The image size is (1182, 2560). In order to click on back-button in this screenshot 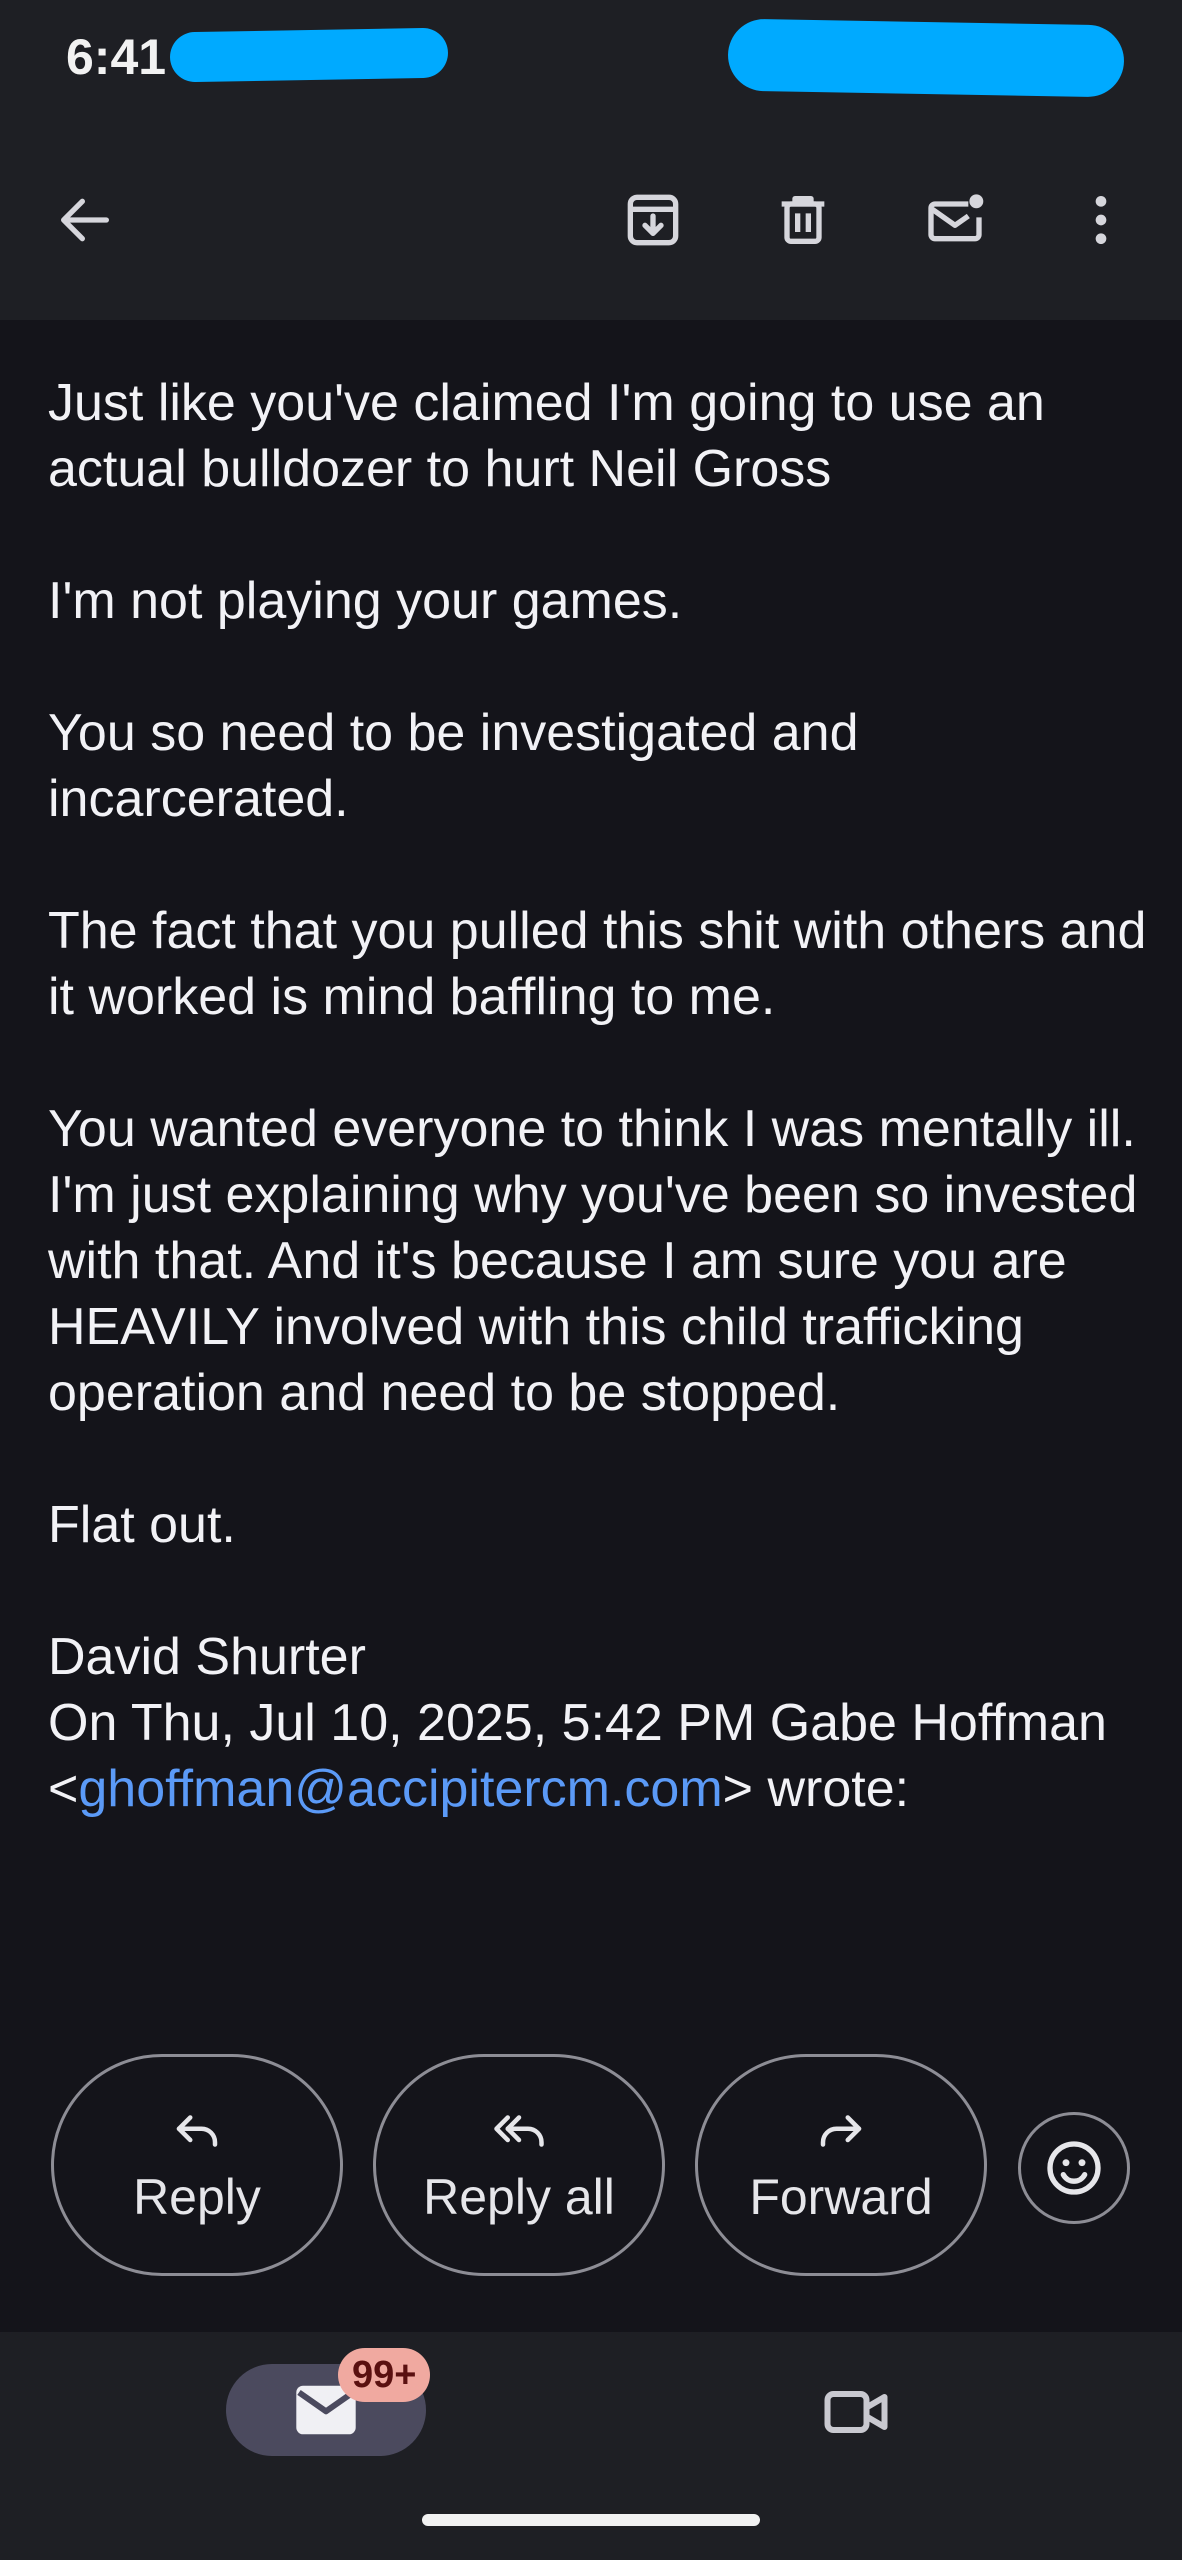, I will do `click(85, 220)`.